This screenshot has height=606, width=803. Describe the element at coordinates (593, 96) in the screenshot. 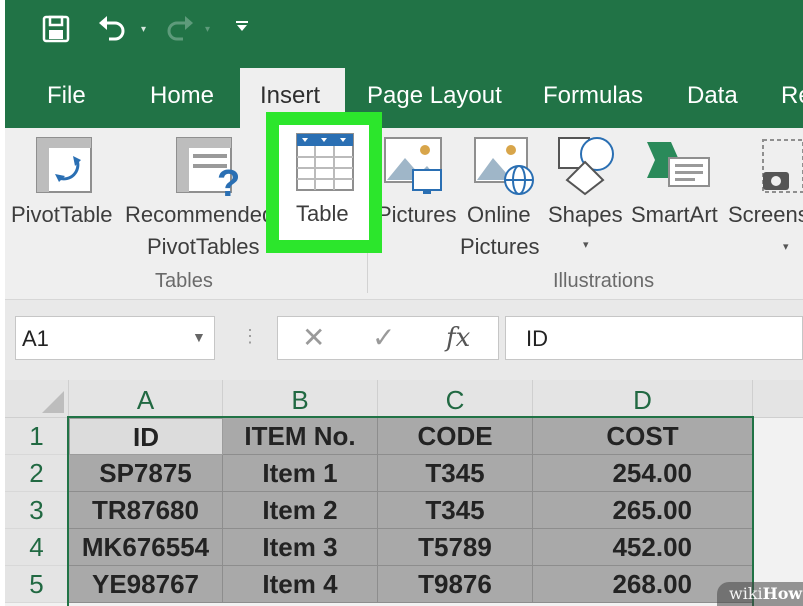

I see `tab-formulas: Formulas` at that location.